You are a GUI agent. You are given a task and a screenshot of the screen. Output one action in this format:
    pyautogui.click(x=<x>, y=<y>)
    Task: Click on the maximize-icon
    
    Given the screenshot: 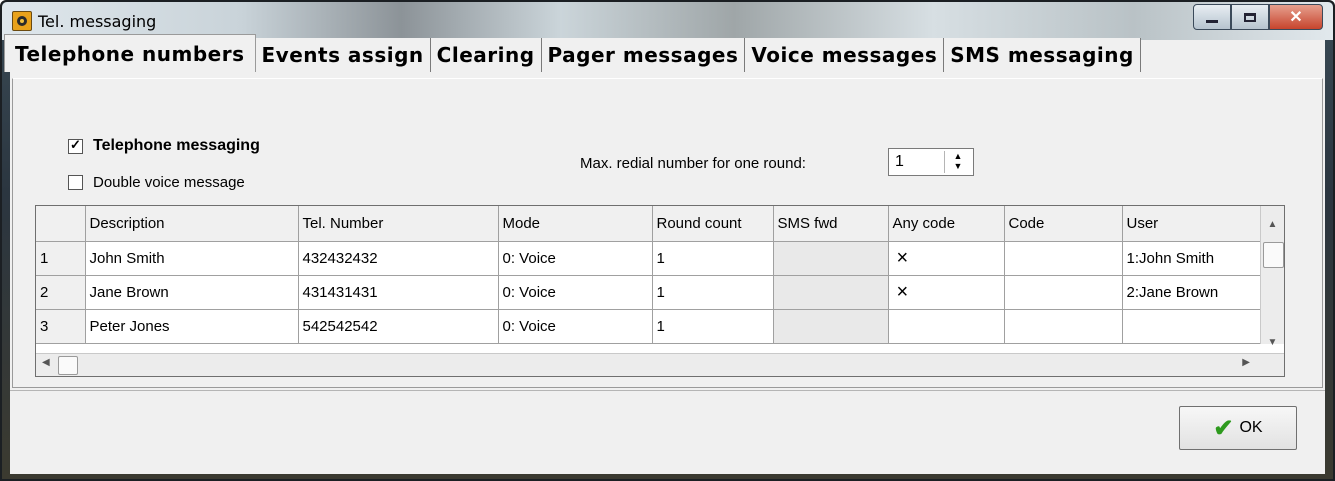 What is the action you would take?
    pyautogui.click(x=1250, y=17)
    